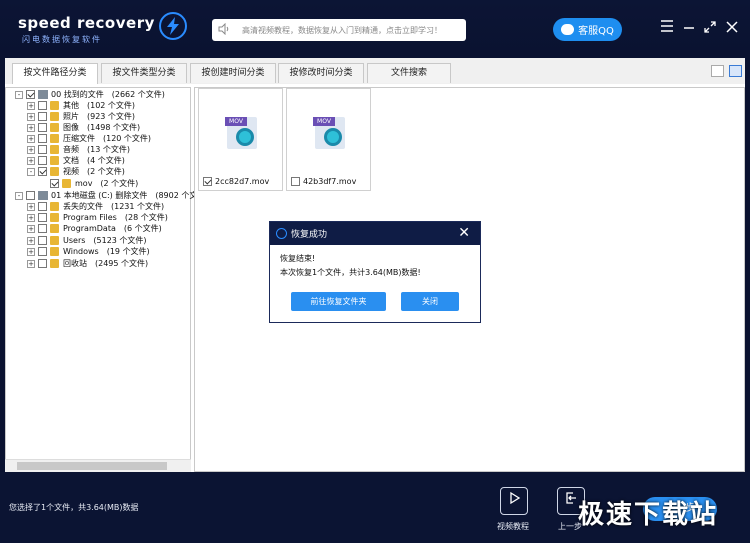 This screenshot has width=750, height=543. I want to click on maximize-icon, so click(710, 27).